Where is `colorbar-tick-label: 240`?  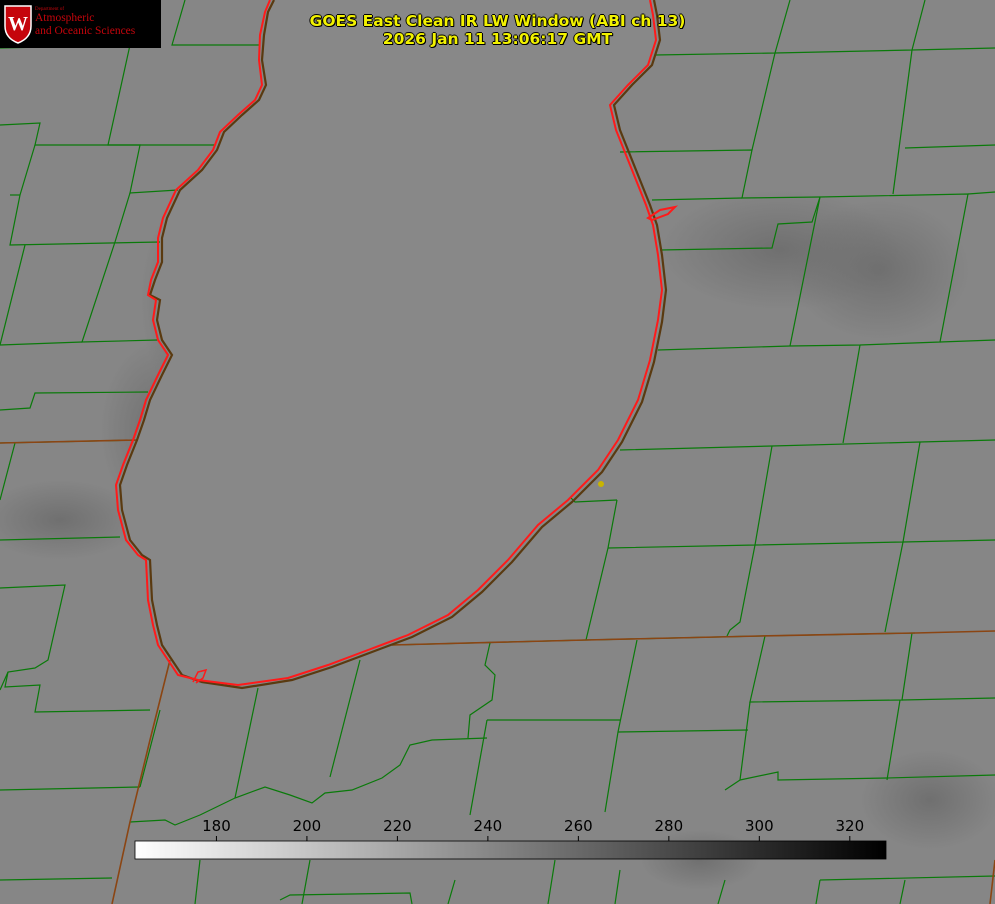
colorbar-tick-label: 240 is located at coordinates (488, 826).